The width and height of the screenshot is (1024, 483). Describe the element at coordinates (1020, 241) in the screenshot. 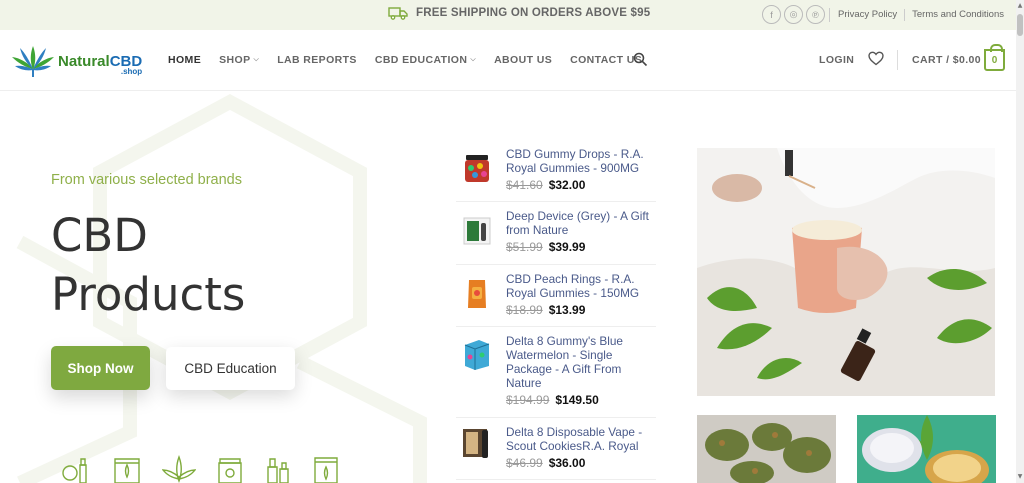

I see `page-scrollbar` at that location.